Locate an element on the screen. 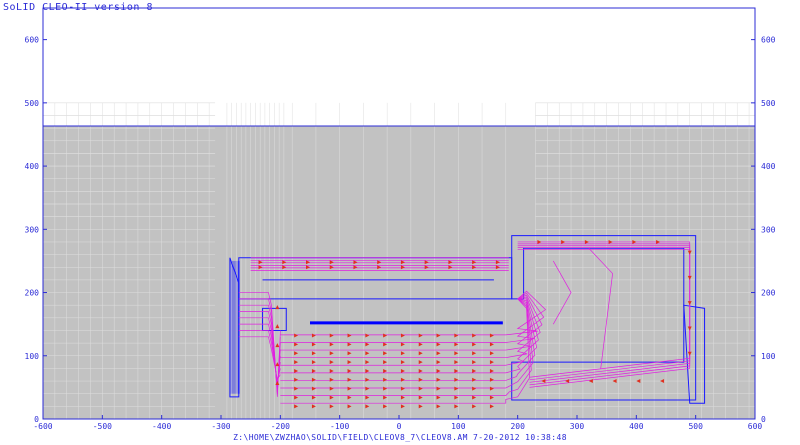 The width and height of the screenshot is (800, 445). y-tick-label-left: 100 is located at coordinates (32, 356).